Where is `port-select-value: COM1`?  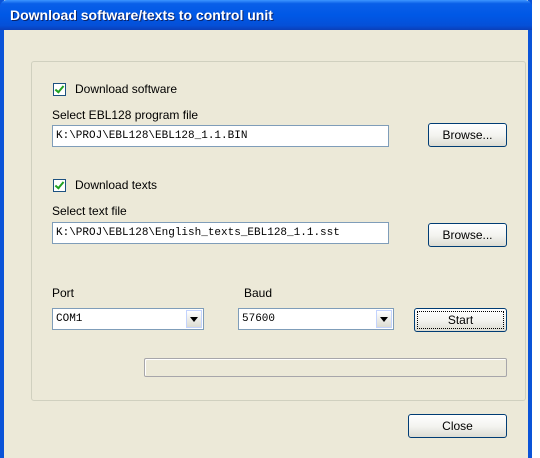
port-select-value: COM1 is located at coordinates (69, 319).